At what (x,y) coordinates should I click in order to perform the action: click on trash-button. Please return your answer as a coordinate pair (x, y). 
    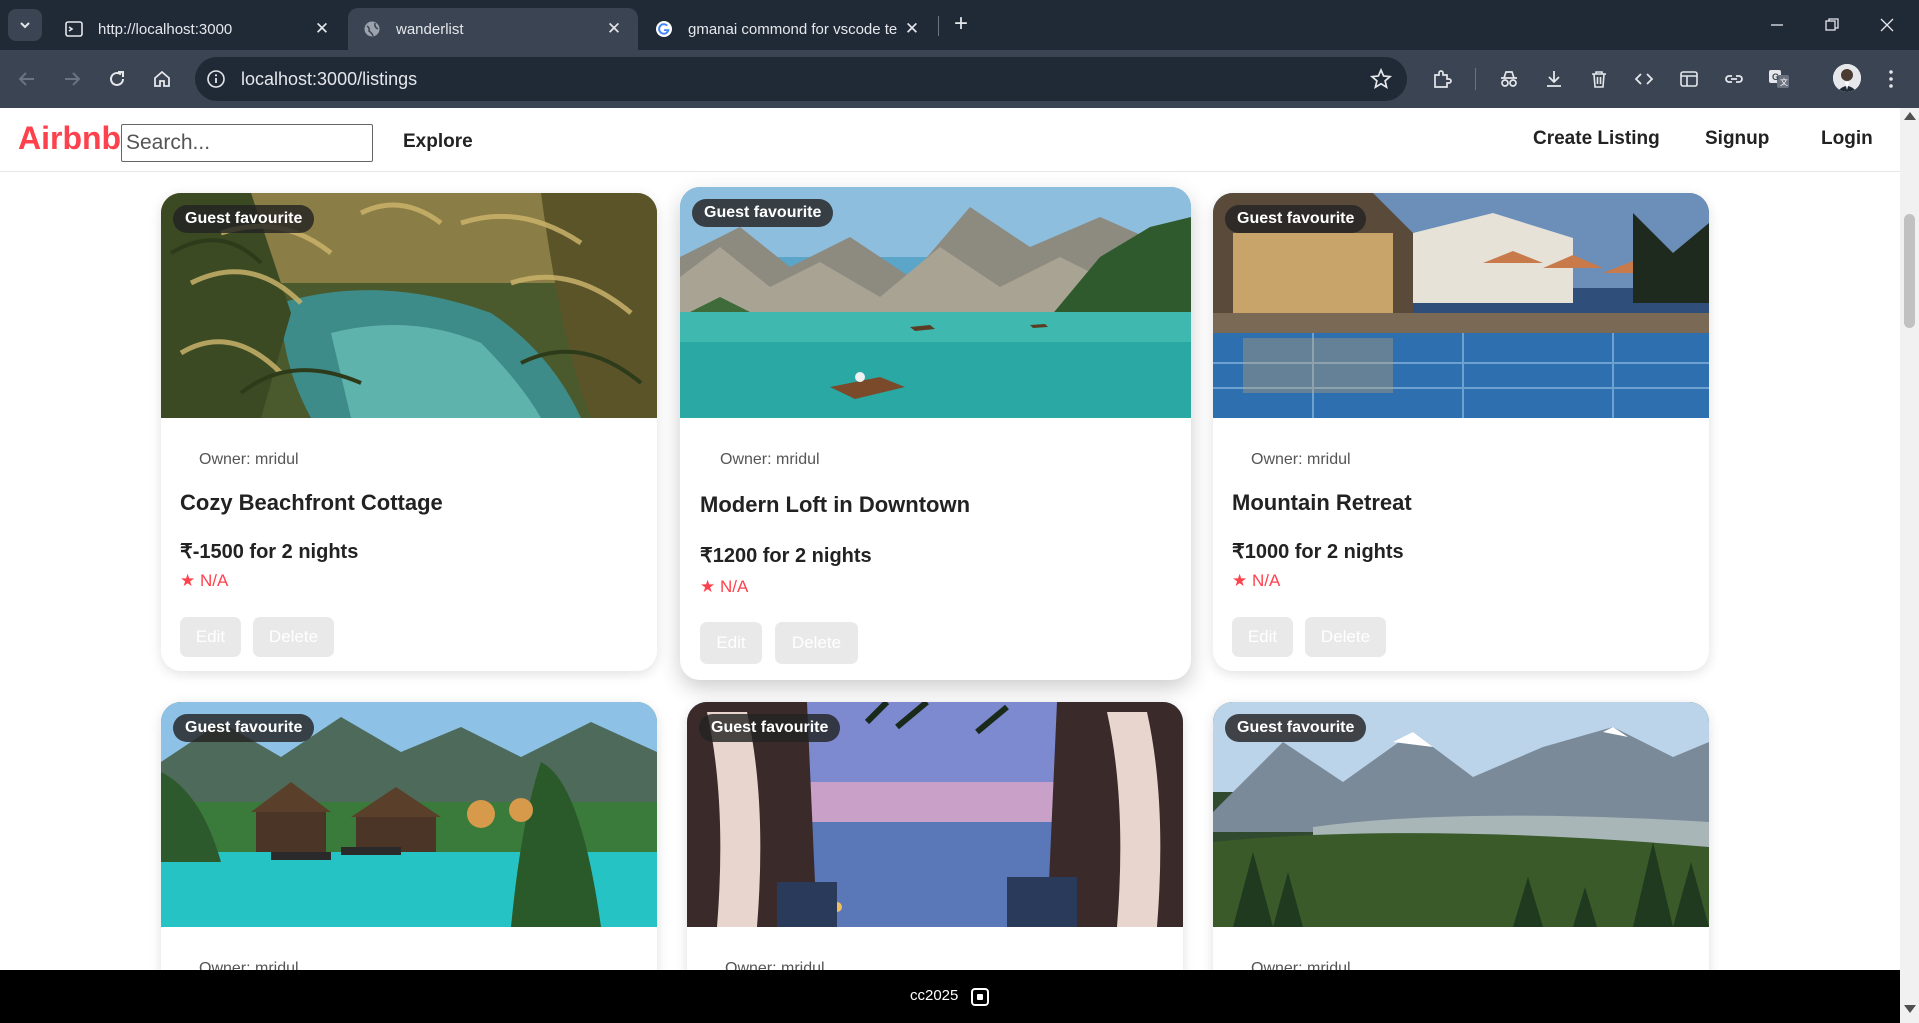
    Looking at the image, I should click on (1599, 79).